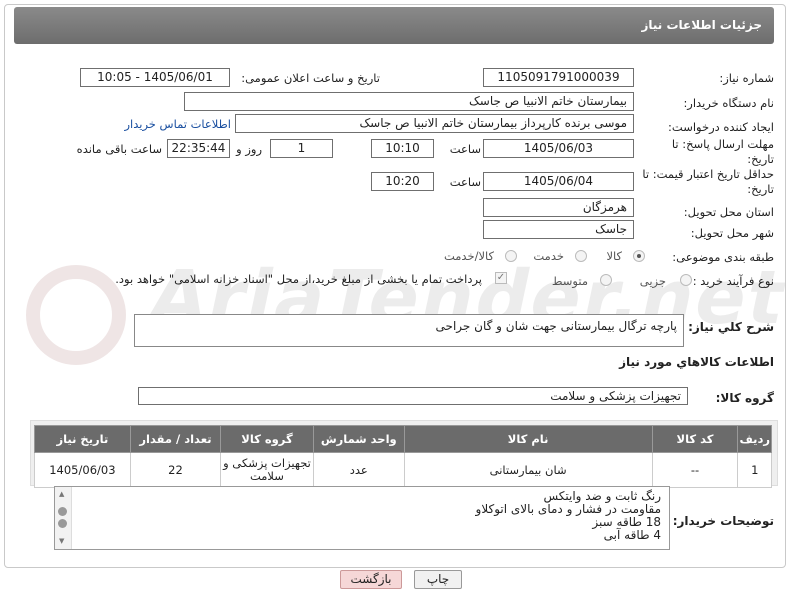 This screenshot has width=788, height=606. I want to click on scroll-thumb, so click(62, 511).